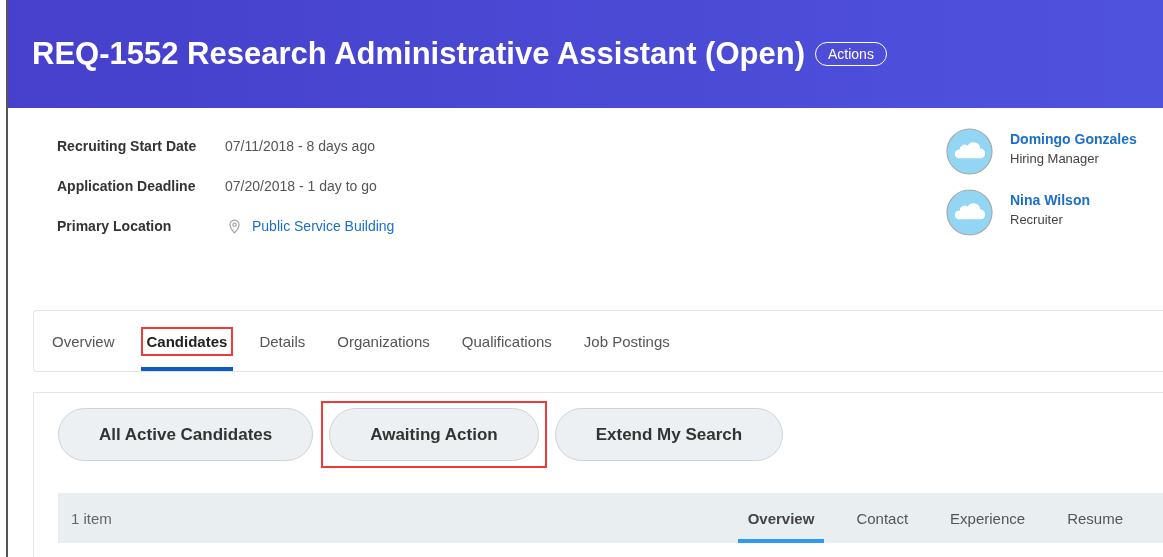 This screenshot has height=557, width=1163. Describe the element at coordinates (506, 341) in the screenshot. I see `tab: Qualifications` at that location.